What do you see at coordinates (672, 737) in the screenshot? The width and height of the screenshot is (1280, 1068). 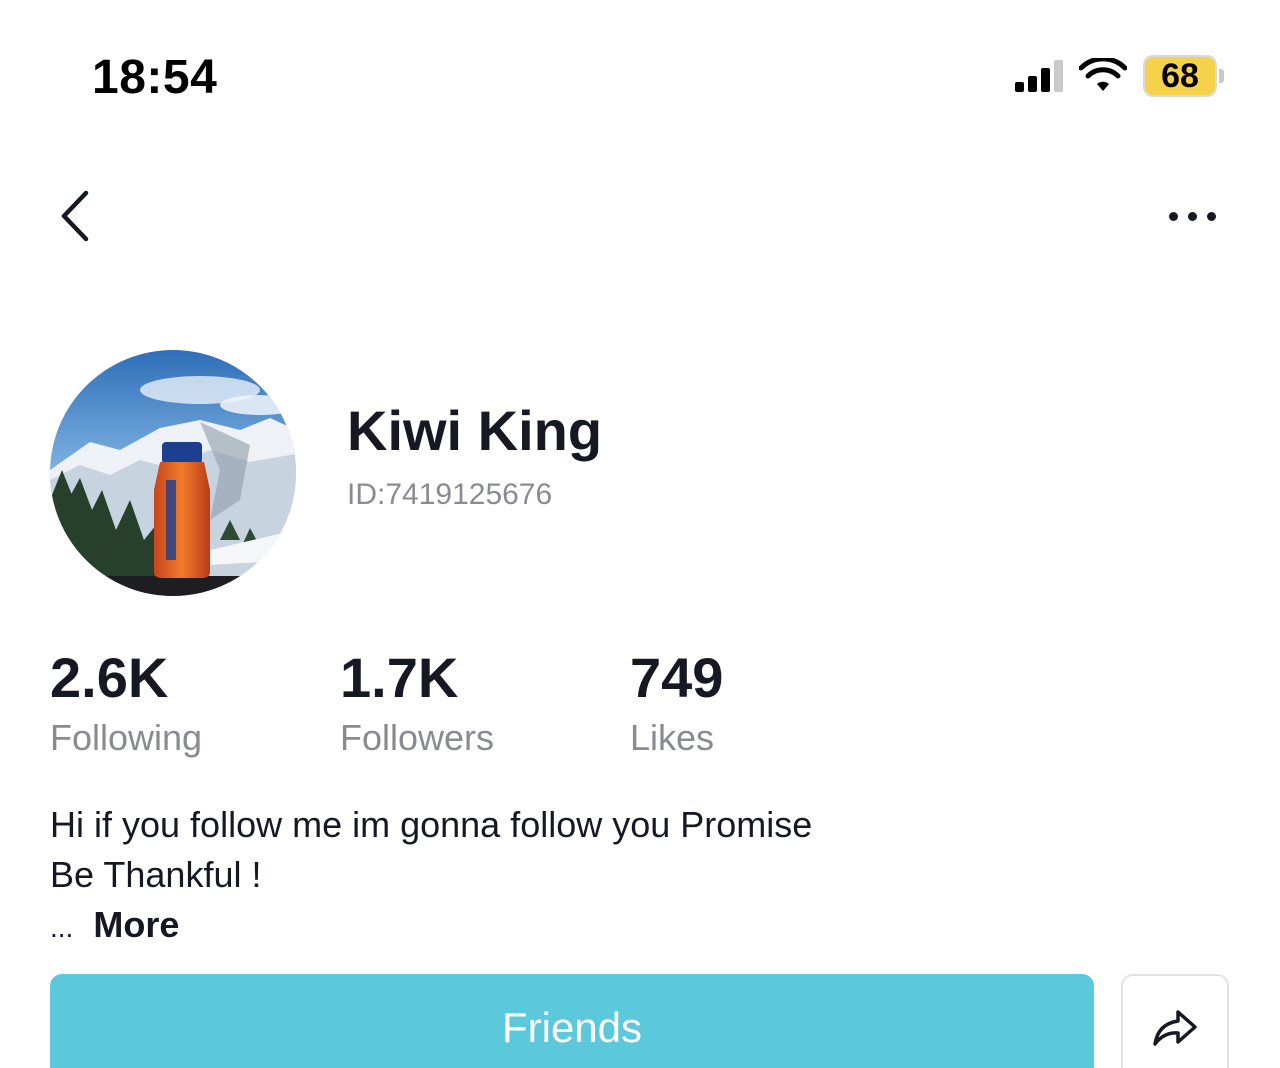 I see `stat-label: Likes` at bounding box center [672, 737].